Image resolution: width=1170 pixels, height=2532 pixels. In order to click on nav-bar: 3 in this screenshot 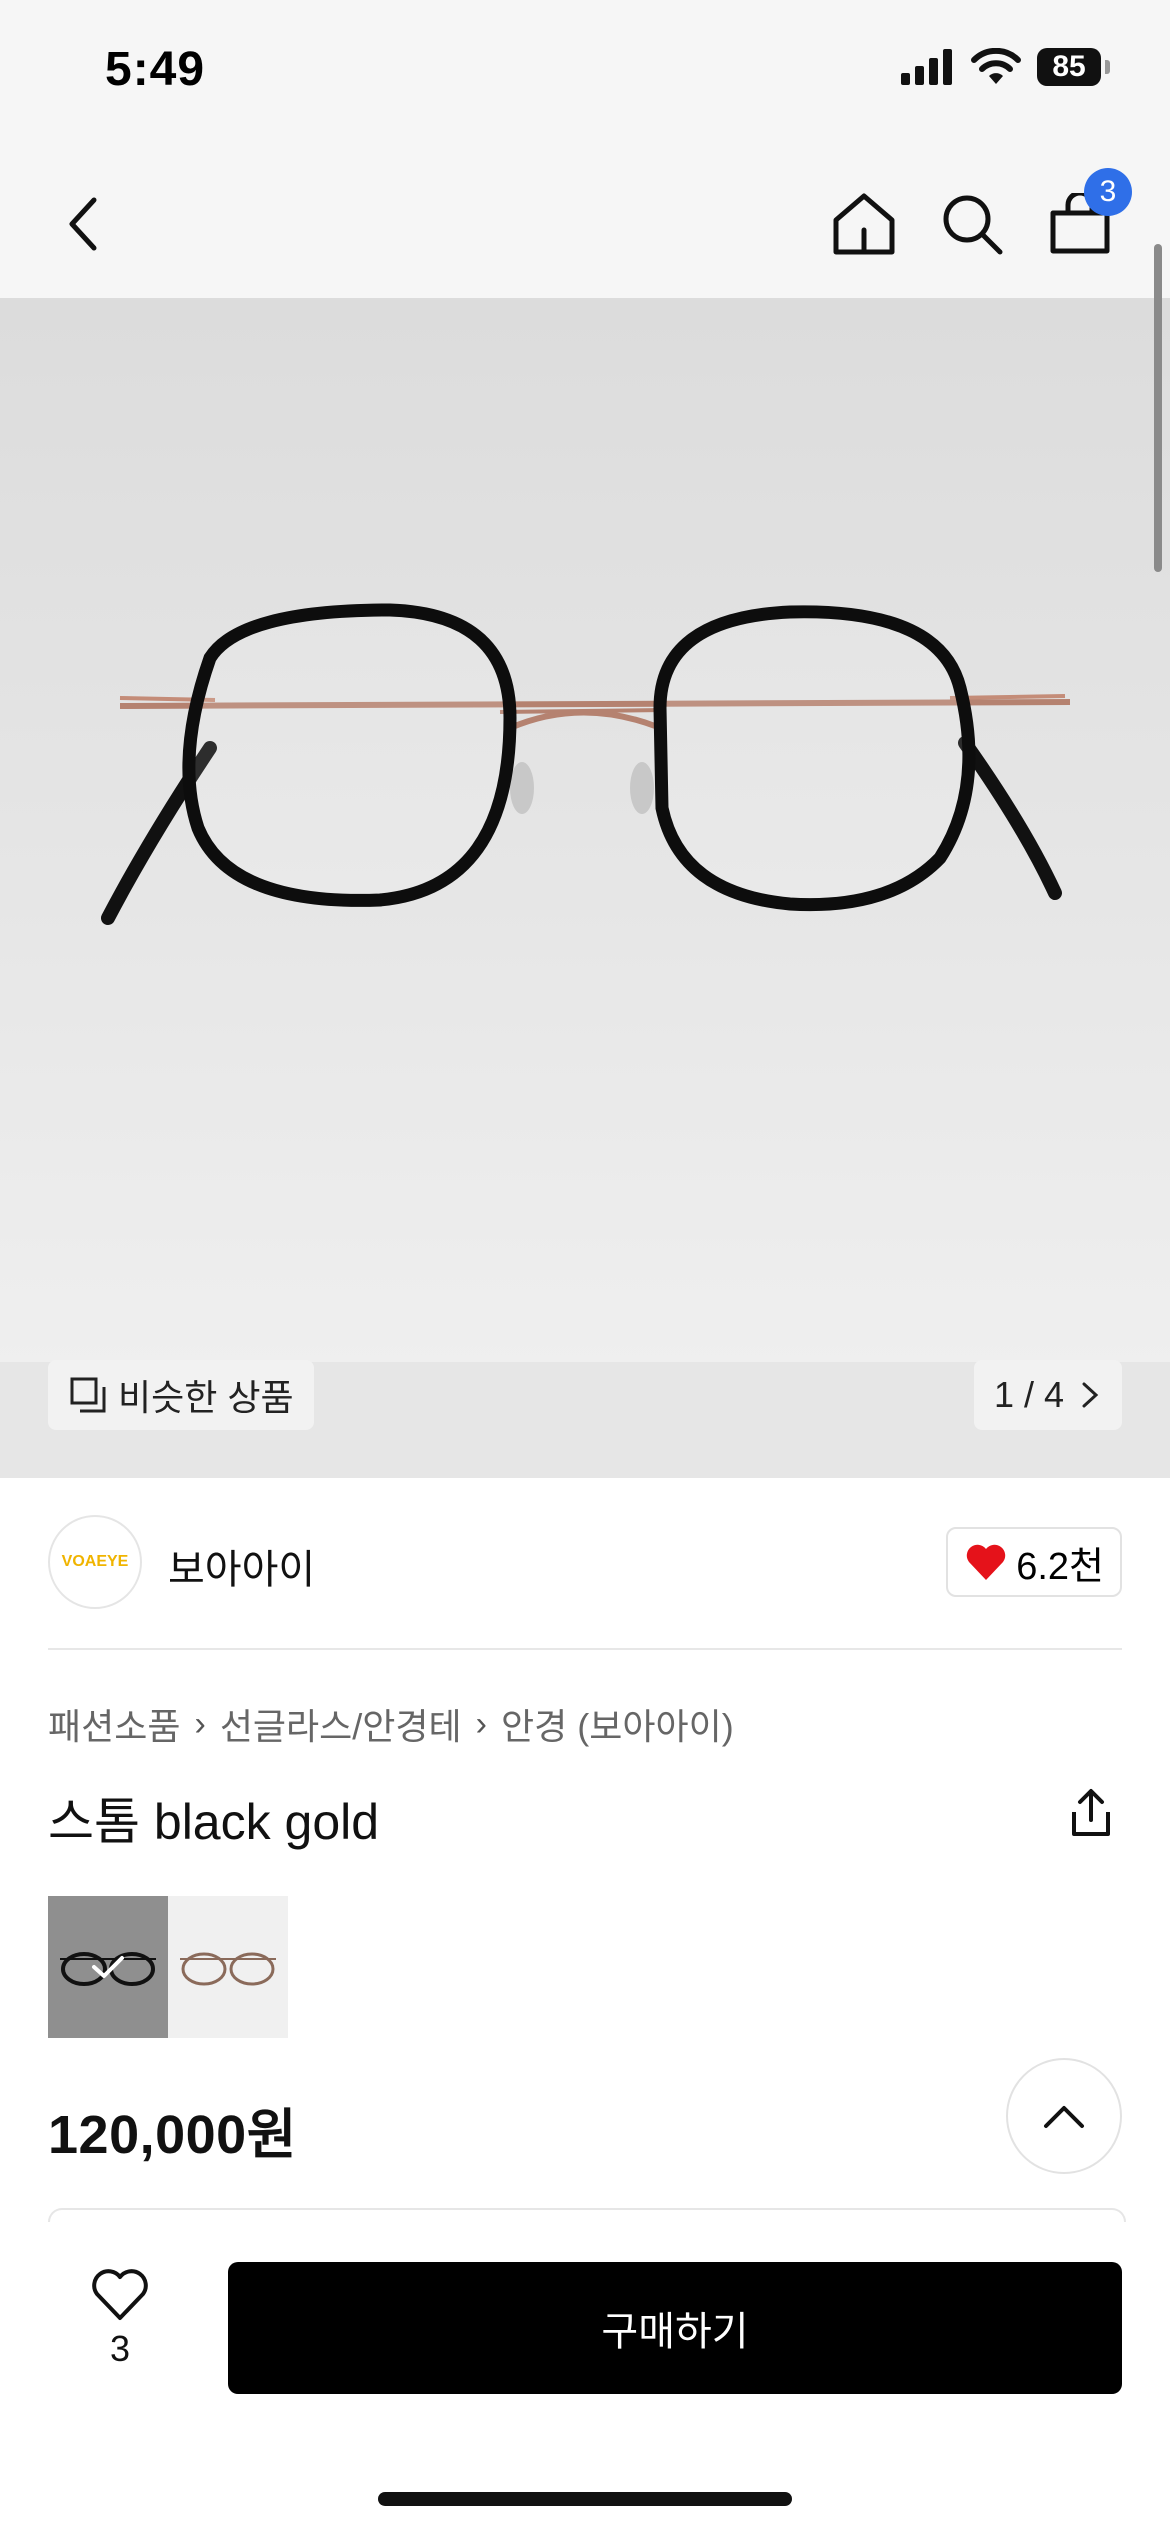, I will do `click(585, 224)`.